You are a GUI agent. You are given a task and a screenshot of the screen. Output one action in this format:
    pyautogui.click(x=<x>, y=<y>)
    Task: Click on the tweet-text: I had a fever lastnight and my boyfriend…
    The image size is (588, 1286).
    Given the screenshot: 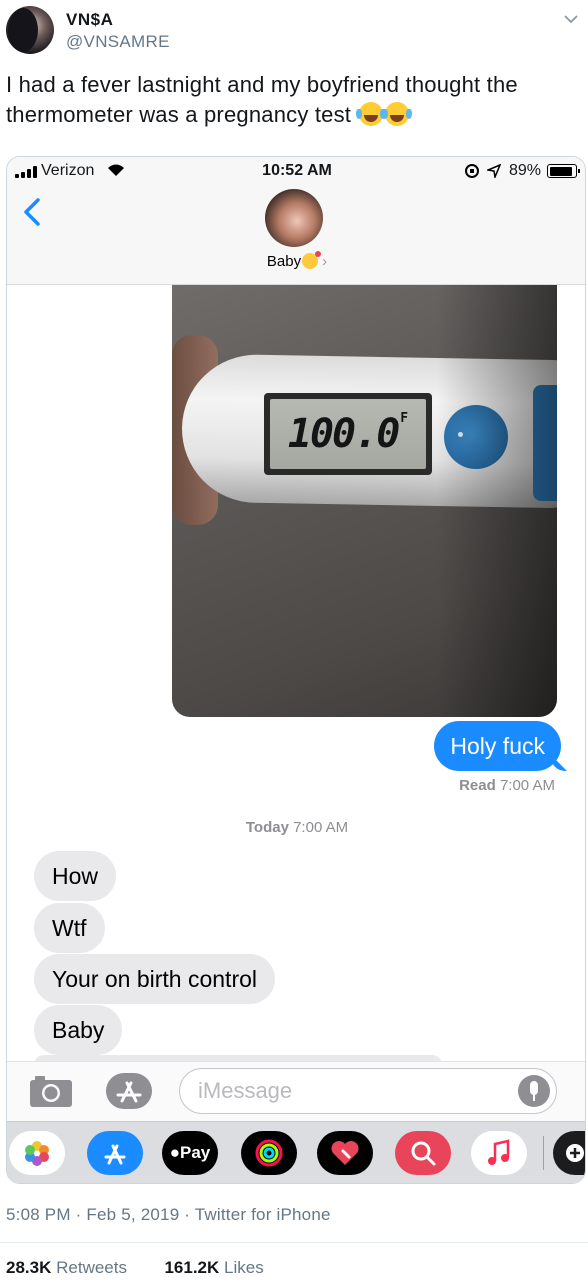 What is the action you would take?
    pyautogui.click(x=295, y=100)
    